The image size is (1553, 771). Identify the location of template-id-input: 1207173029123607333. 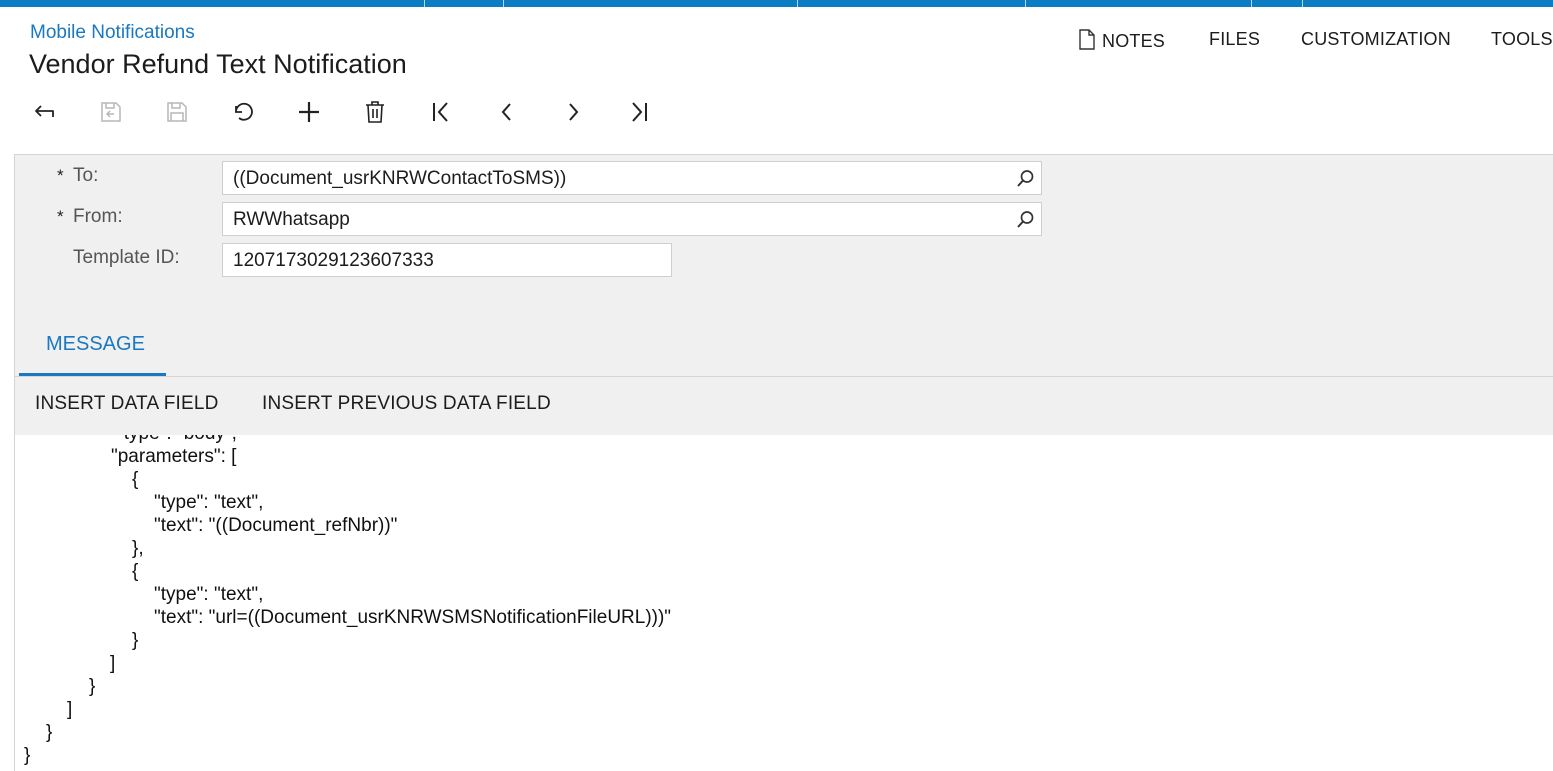
(447, 260).